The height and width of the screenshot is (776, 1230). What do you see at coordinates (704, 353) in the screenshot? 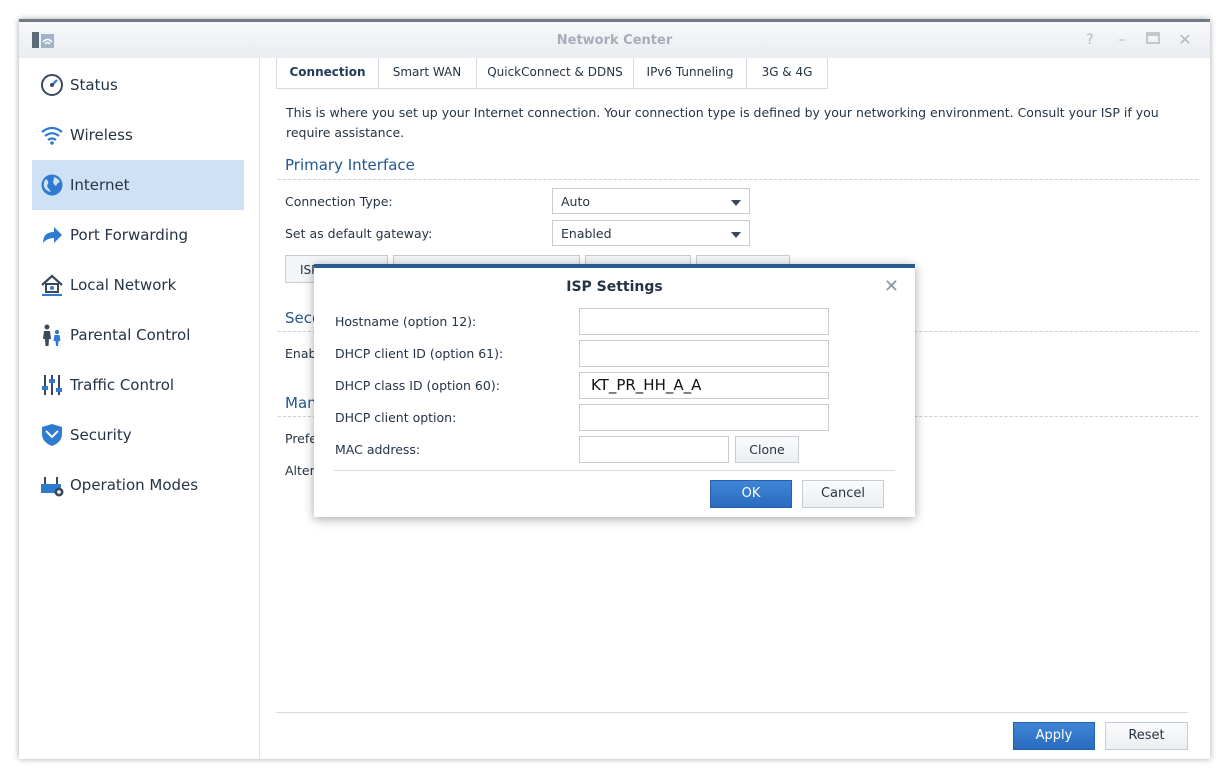
I see `dhcp-client-id-input` at bounding box center [704, 353].